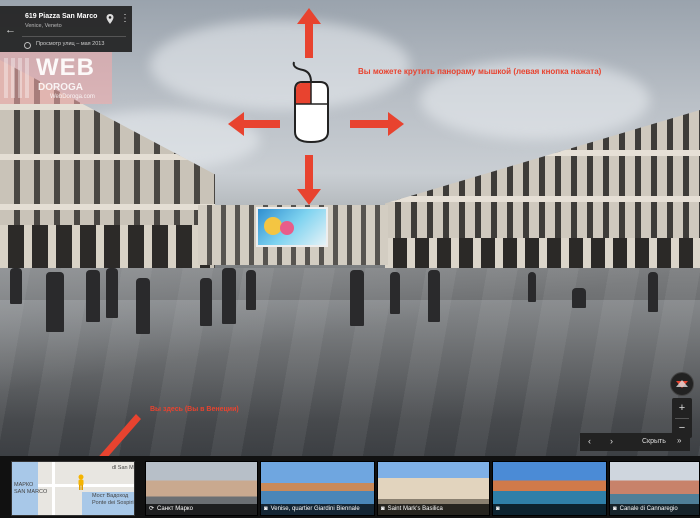 The height and width of the screenshot is (518, 700). I want to click on hide-filmstrip-button: Скрыть, so click(654, 441).